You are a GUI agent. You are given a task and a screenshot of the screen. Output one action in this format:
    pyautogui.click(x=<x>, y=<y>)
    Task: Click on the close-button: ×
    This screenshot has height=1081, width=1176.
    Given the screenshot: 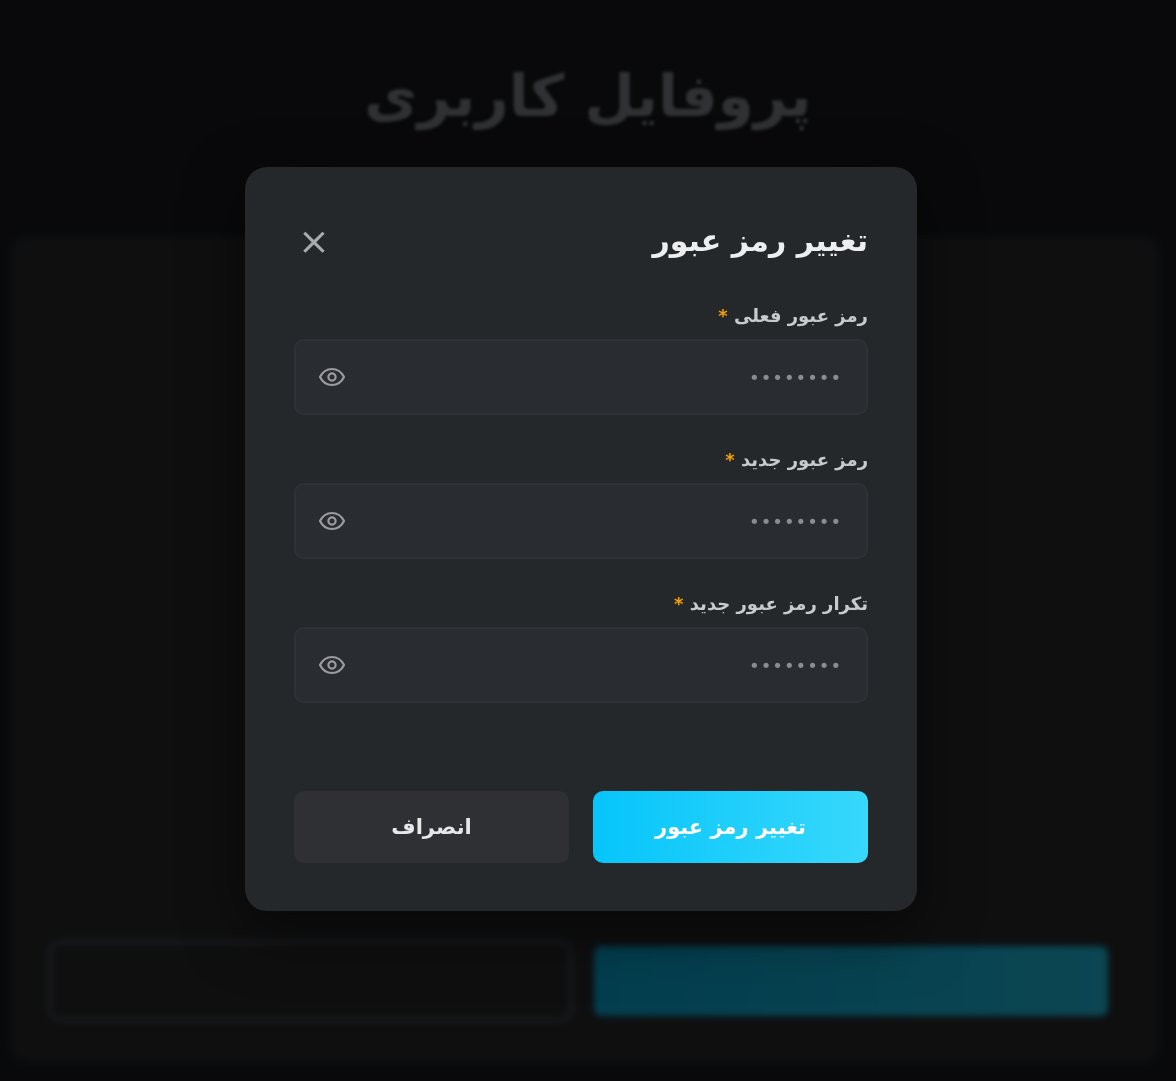 What is the action you would take?
    pyautogui.click(x=314, y=241)
    